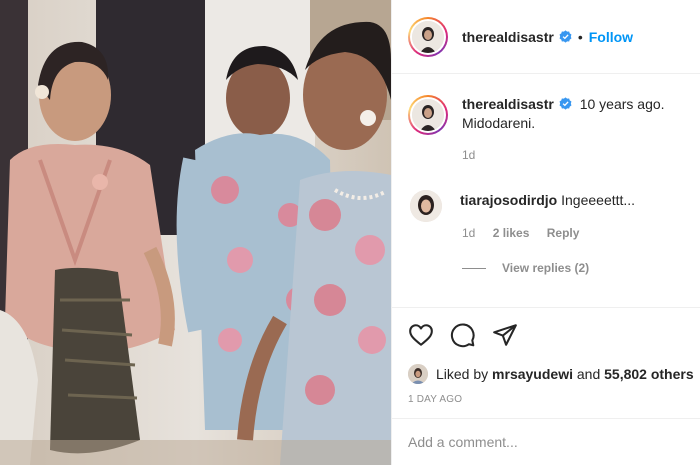 Image resolution: width=700 pixels, height=465 pixels. I want to click on view-replies-button: View replies (2), so click(525, 268).